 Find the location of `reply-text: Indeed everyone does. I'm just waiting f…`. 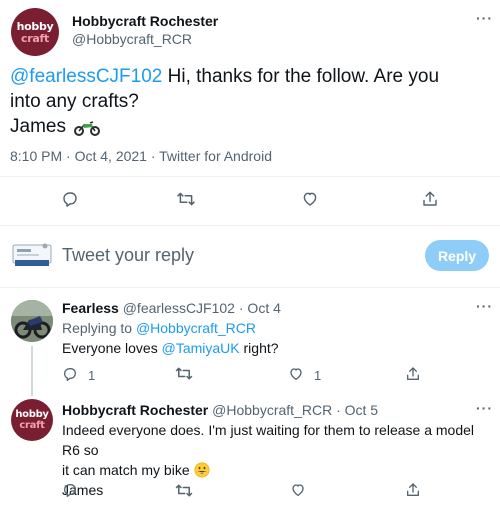

reply-text: Indeed everyone does. I'm just waiting f… is located at coordinates (278, 460).